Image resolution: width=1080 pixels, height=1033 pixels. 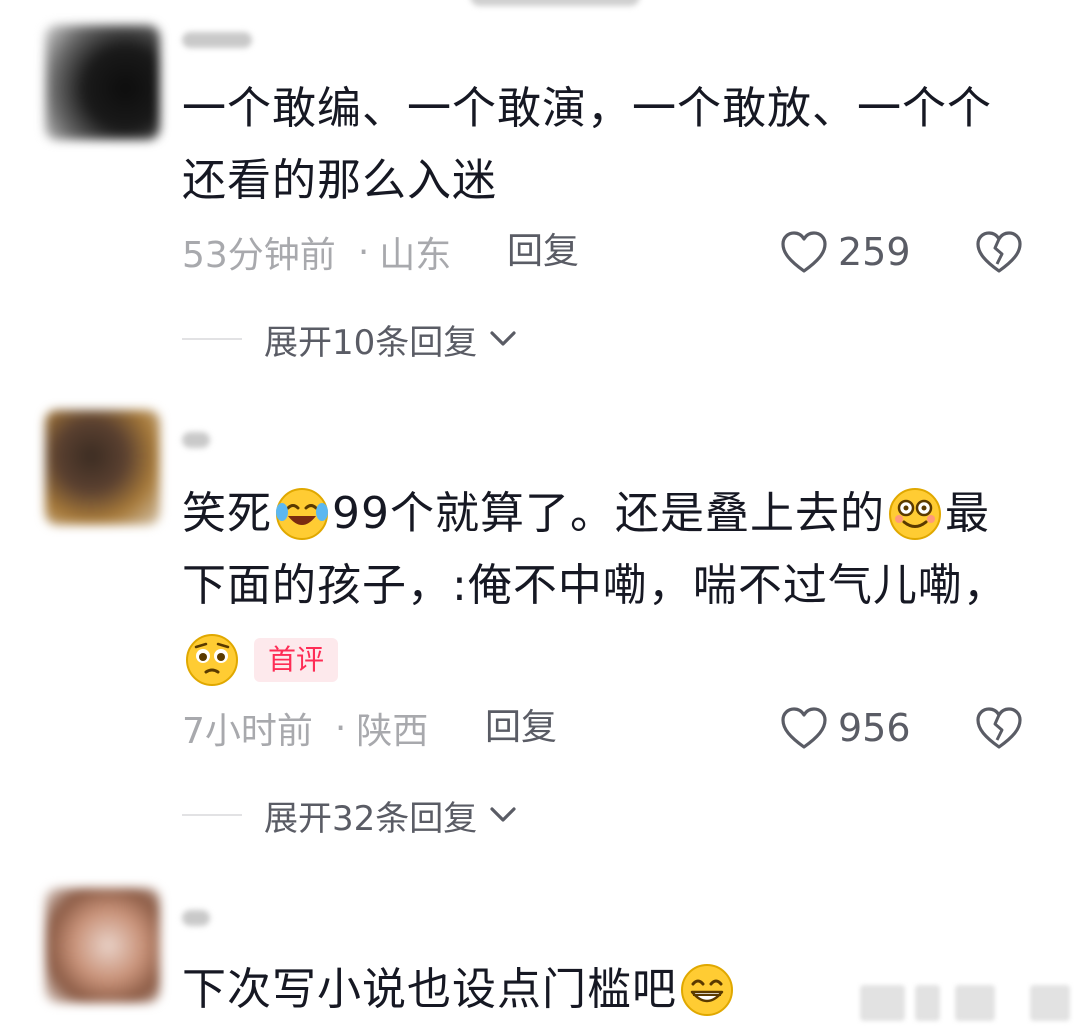 I want to click on comment-text-segment: 下次写小说也设点门槛吧, so click(x=429, y=989).